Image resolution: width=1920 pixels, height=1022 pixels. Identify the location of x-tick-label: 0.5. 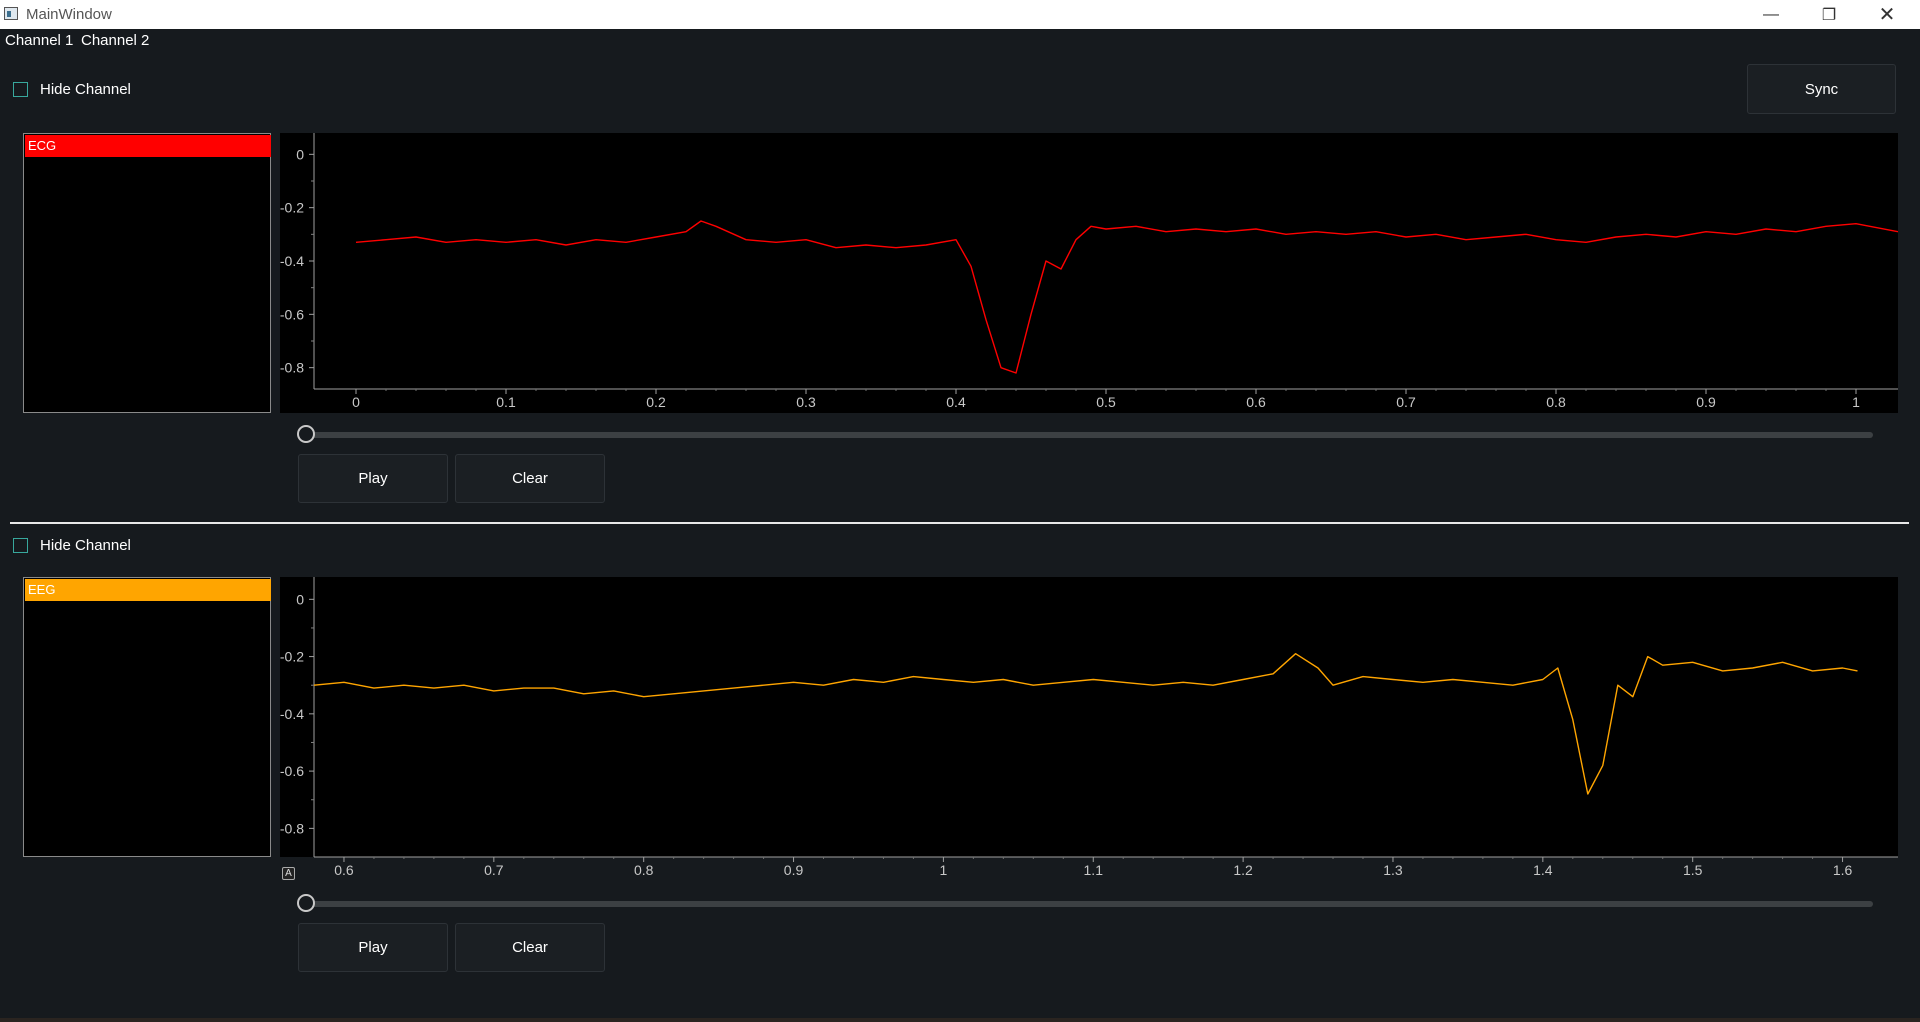
(1106, 402).